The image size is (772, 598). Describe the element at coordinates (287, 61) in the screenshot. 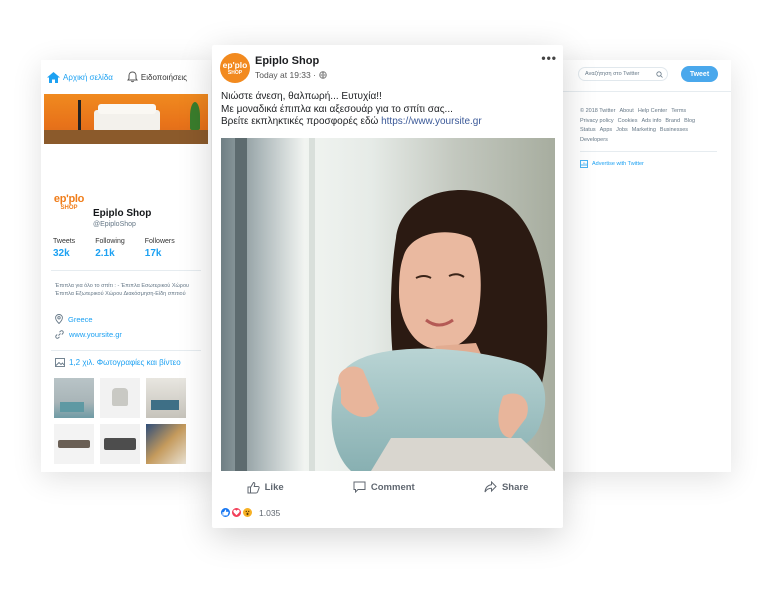

I see `page-name: Epiplo Shop` at that location.